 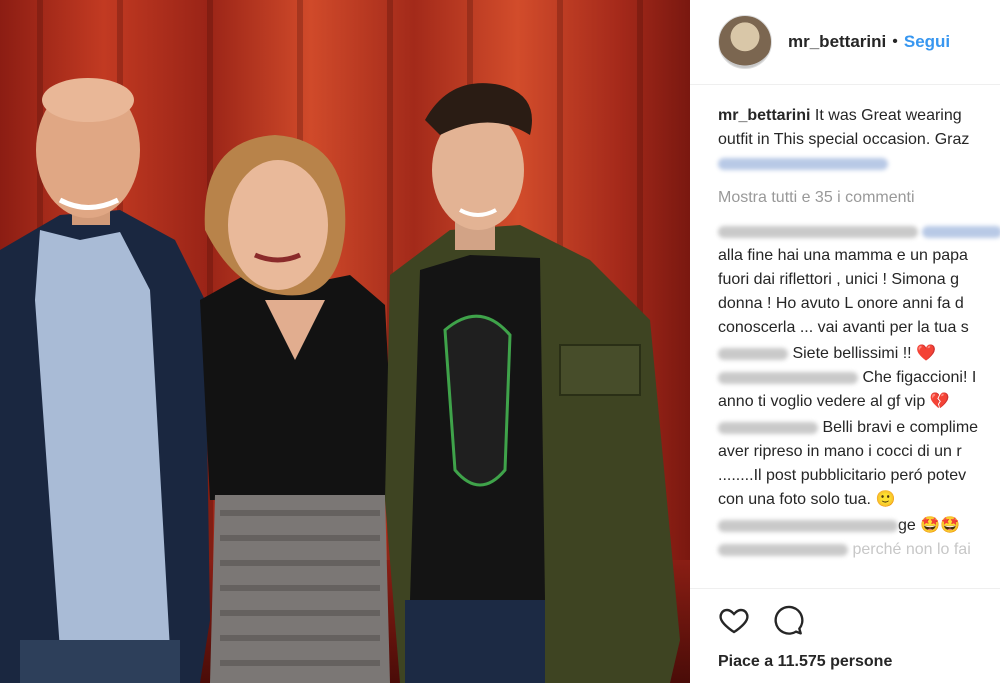 What do you see at coordinates (841, 303) in the screenshot?
I see `comment-text: donna ! Ho avuto L onore anni fa d` at bounding box center [841, 303].